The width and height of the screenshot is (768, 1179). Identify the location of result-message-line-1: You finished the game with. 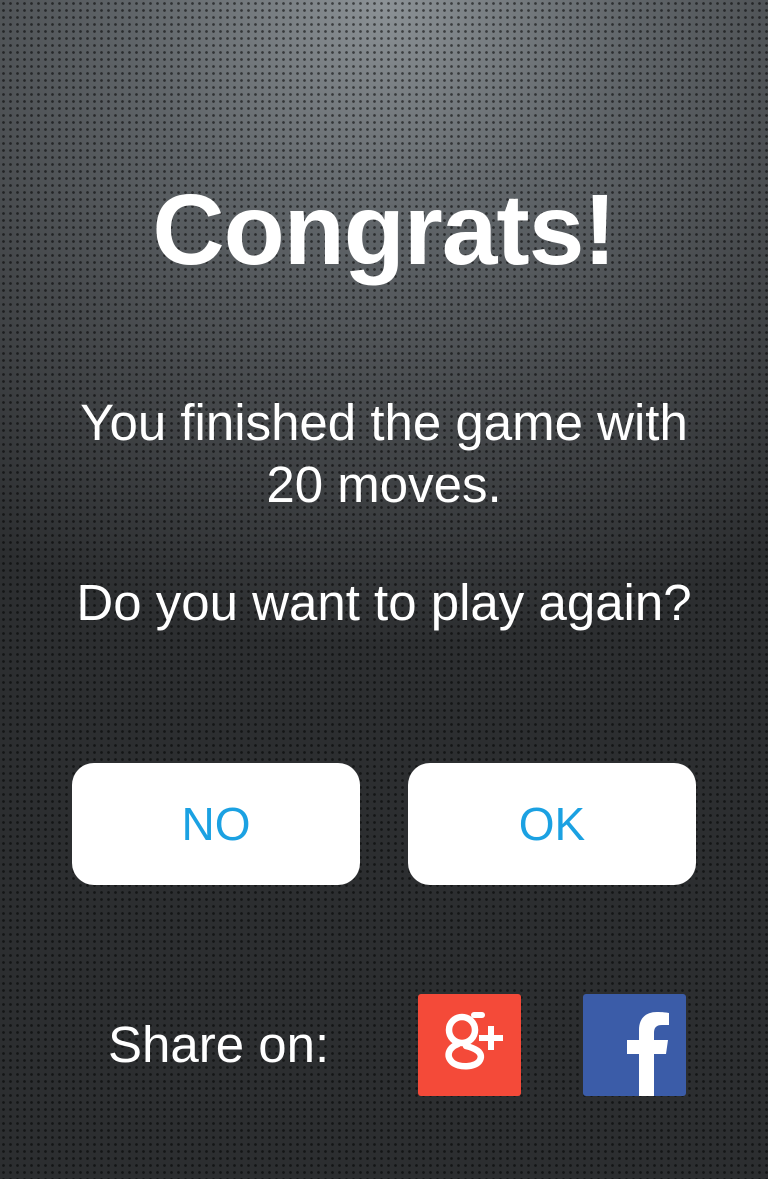
(384, 422).